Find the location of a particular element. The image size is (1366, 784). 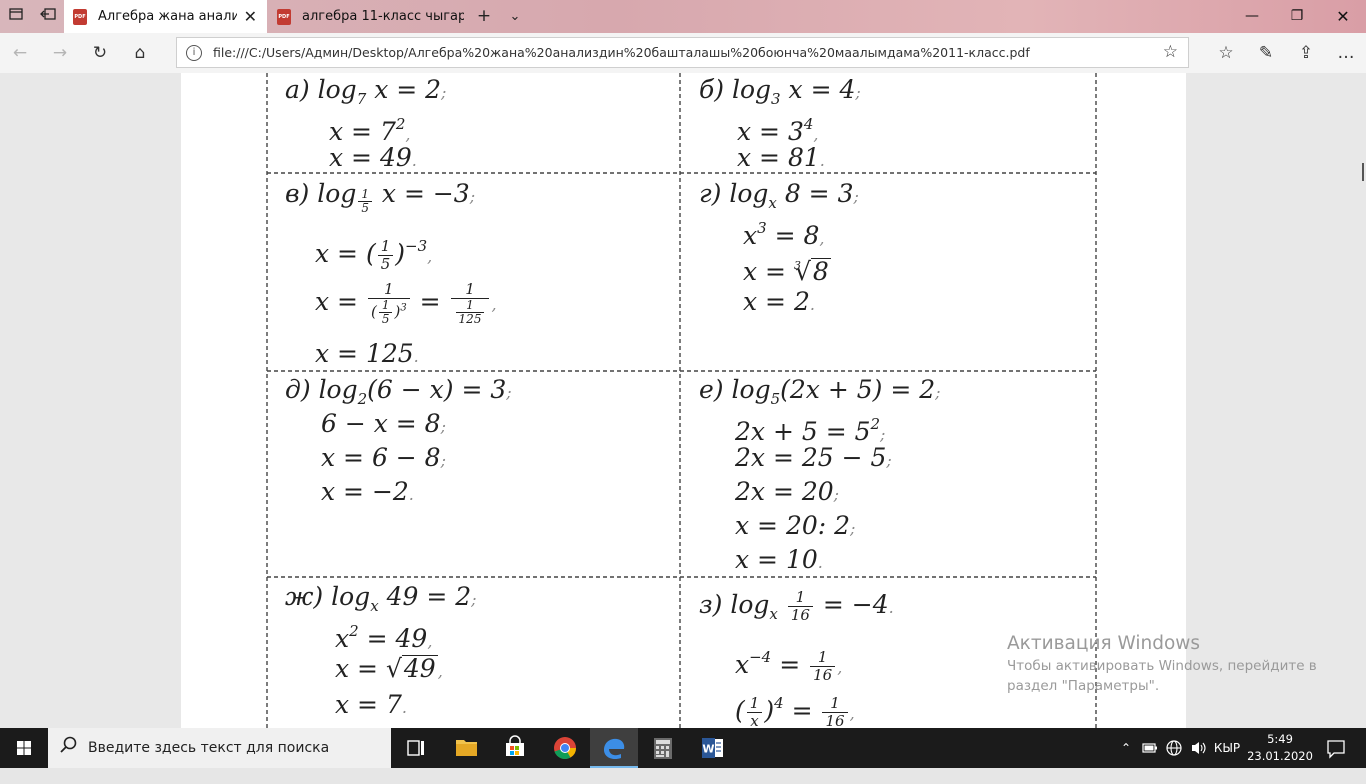

battery-icon is located at coordinates (1150, 748).